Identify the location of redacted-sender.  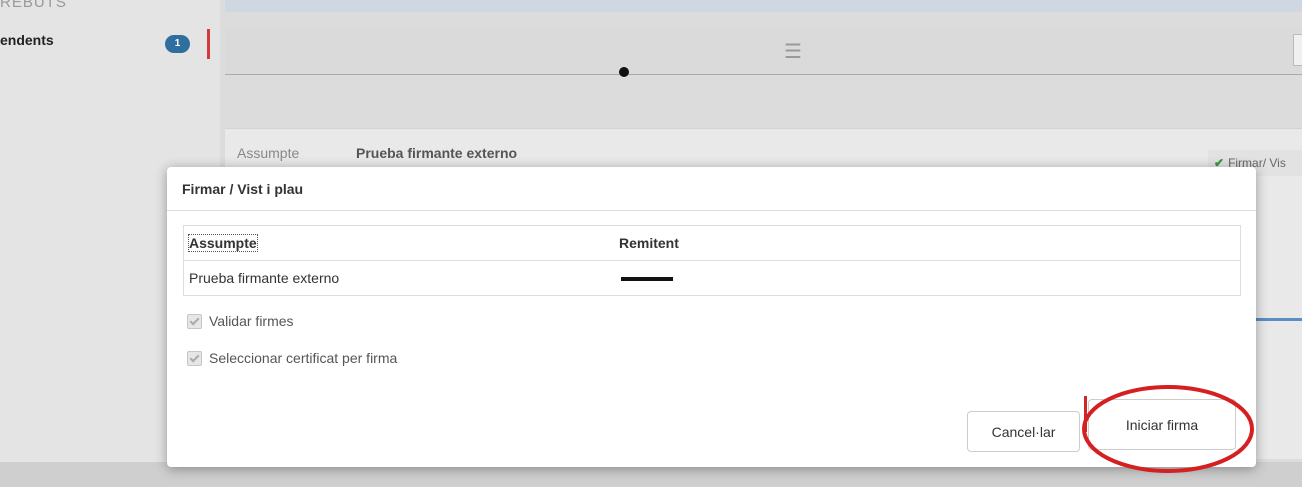
(647, 279).